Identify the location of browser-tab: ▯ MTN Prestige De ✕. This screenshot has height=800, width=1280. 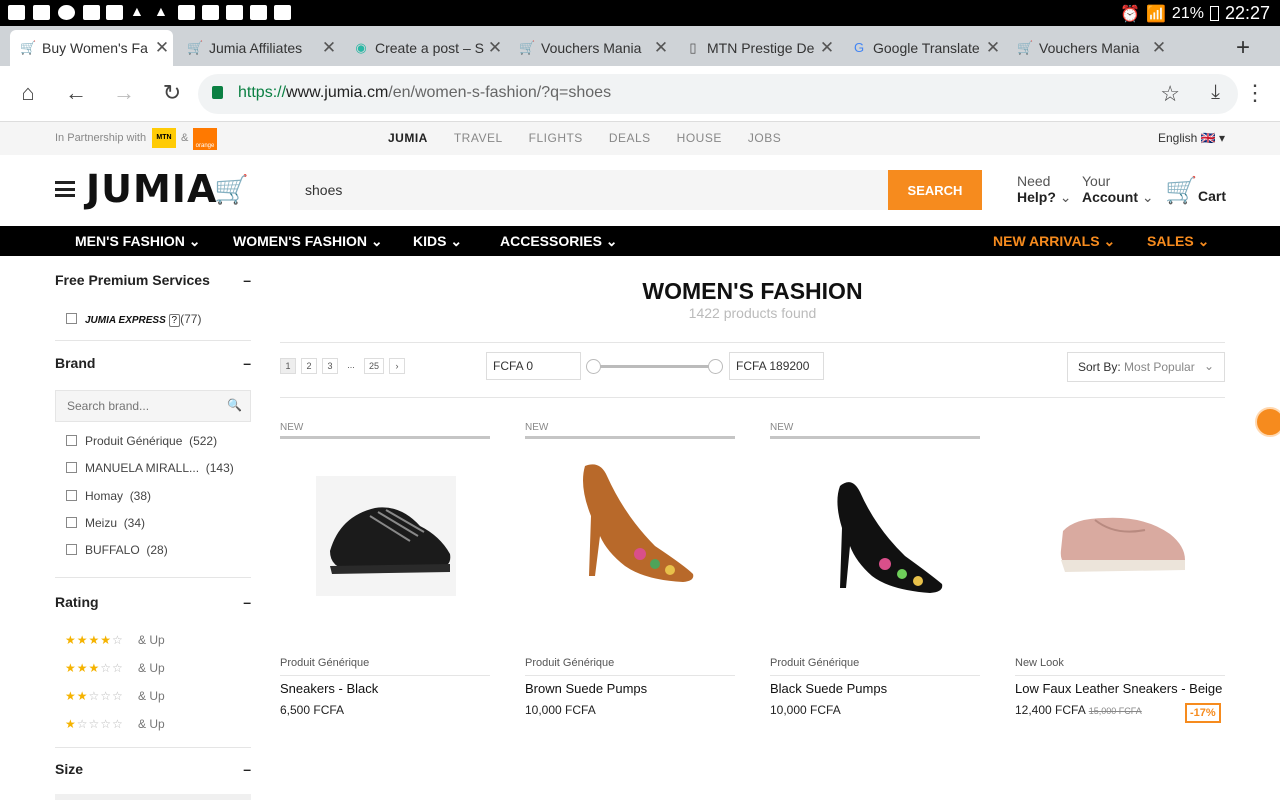
(756, 48).